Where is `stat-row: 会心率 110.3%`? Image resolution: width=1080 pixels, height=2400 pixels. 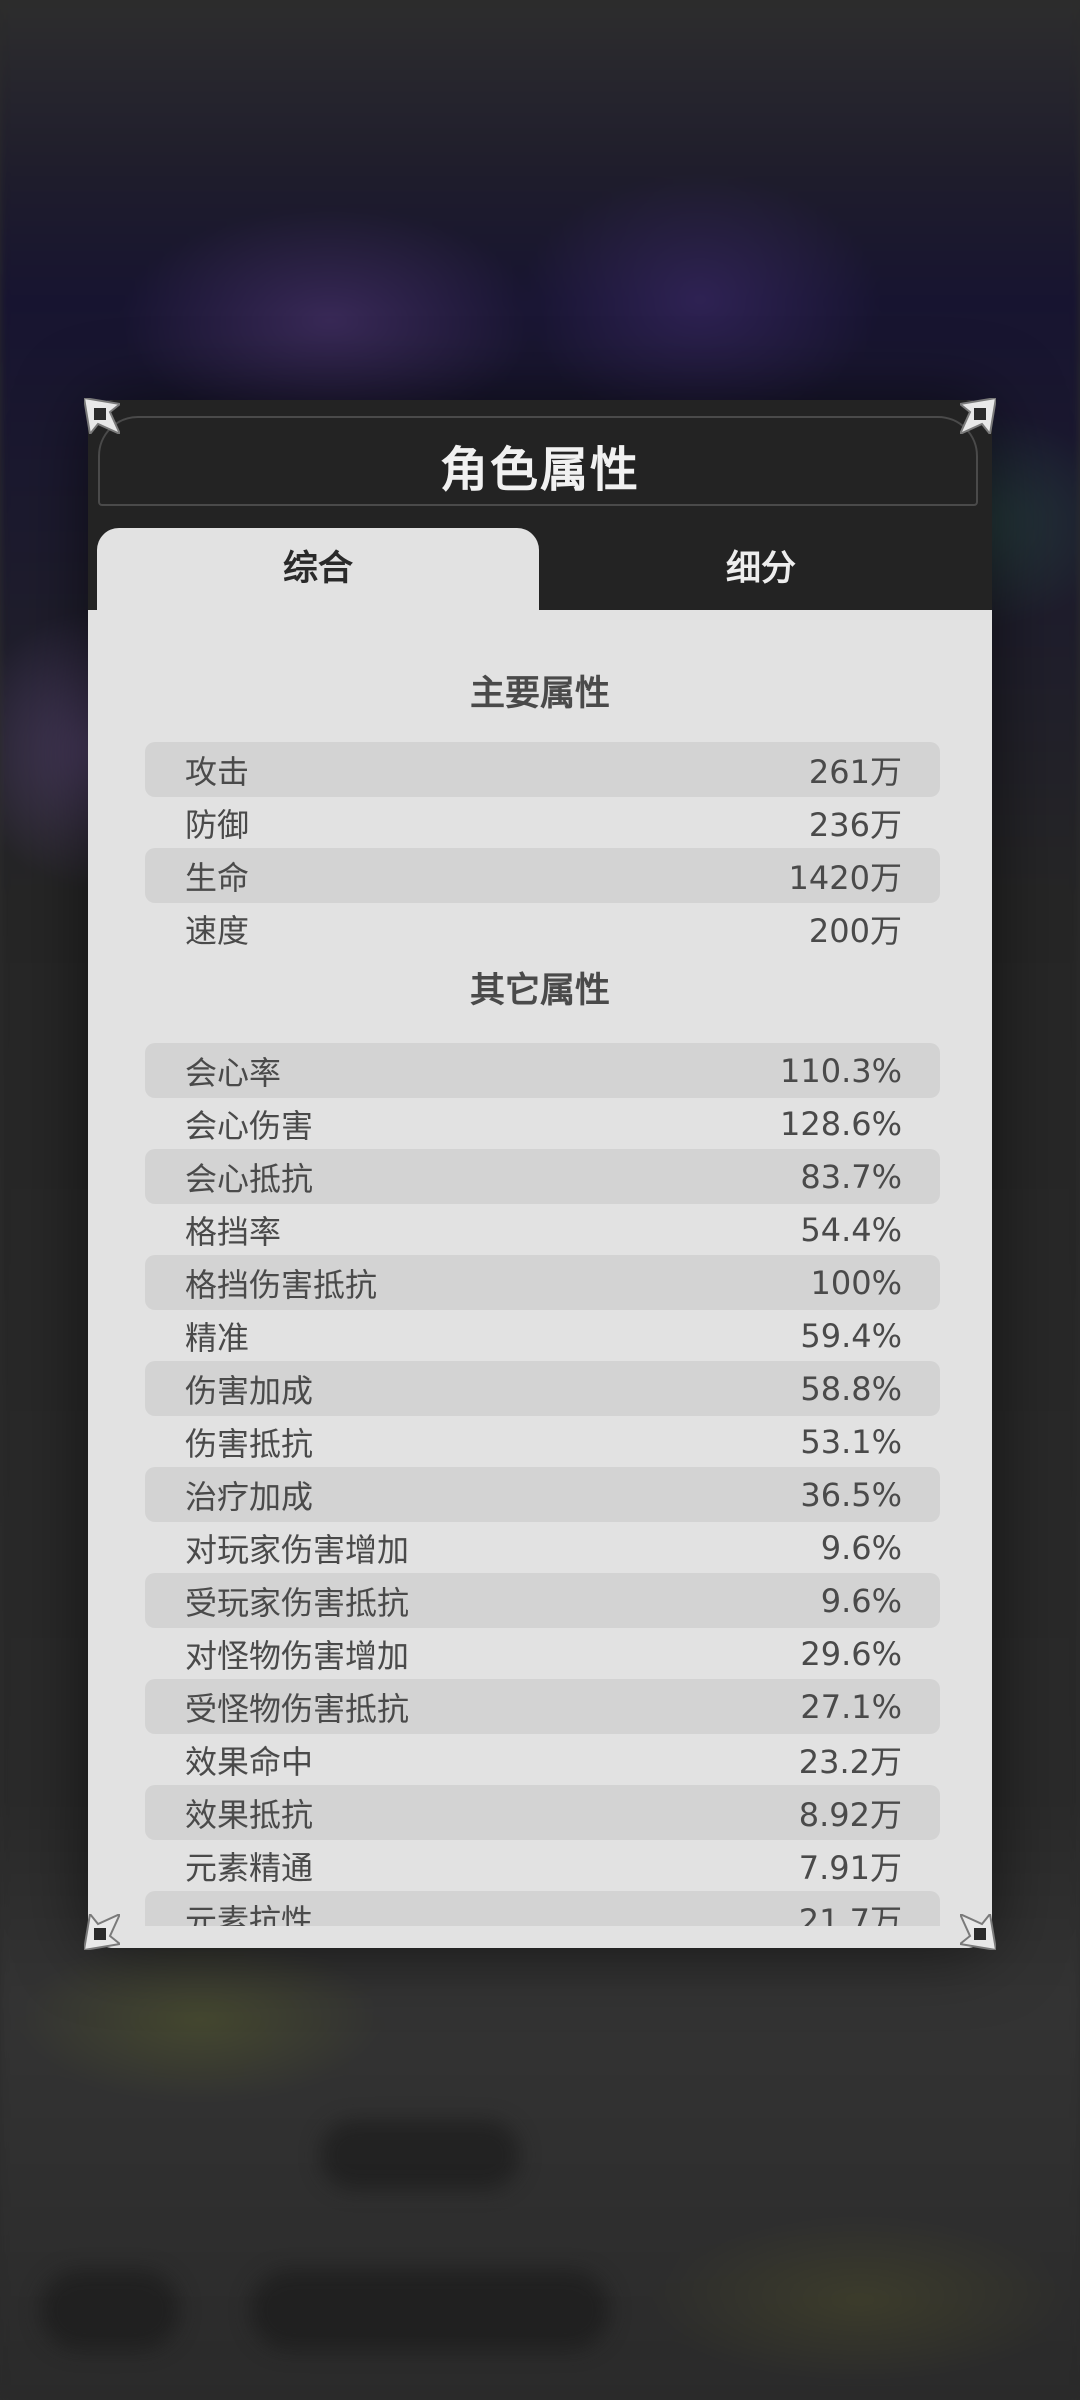 stat-row: 会心率 110.3% is located at coordinates (542, 1070).